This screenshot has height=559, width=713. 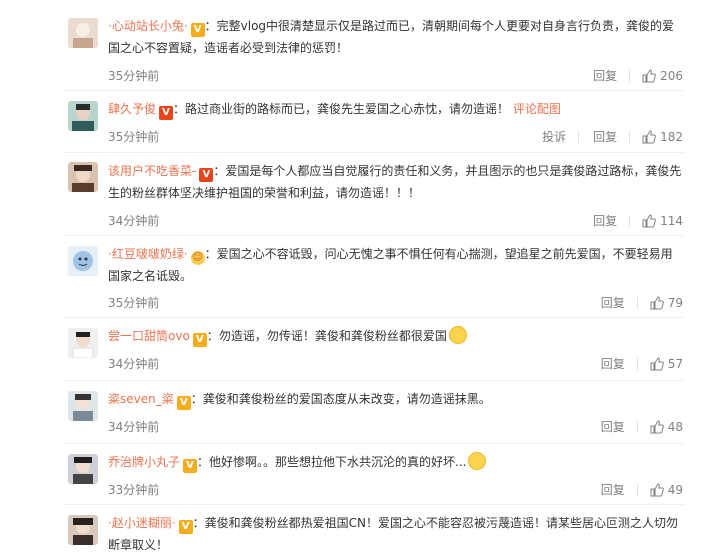 I want to click on like-count: 114, so click(x=671, y=220).